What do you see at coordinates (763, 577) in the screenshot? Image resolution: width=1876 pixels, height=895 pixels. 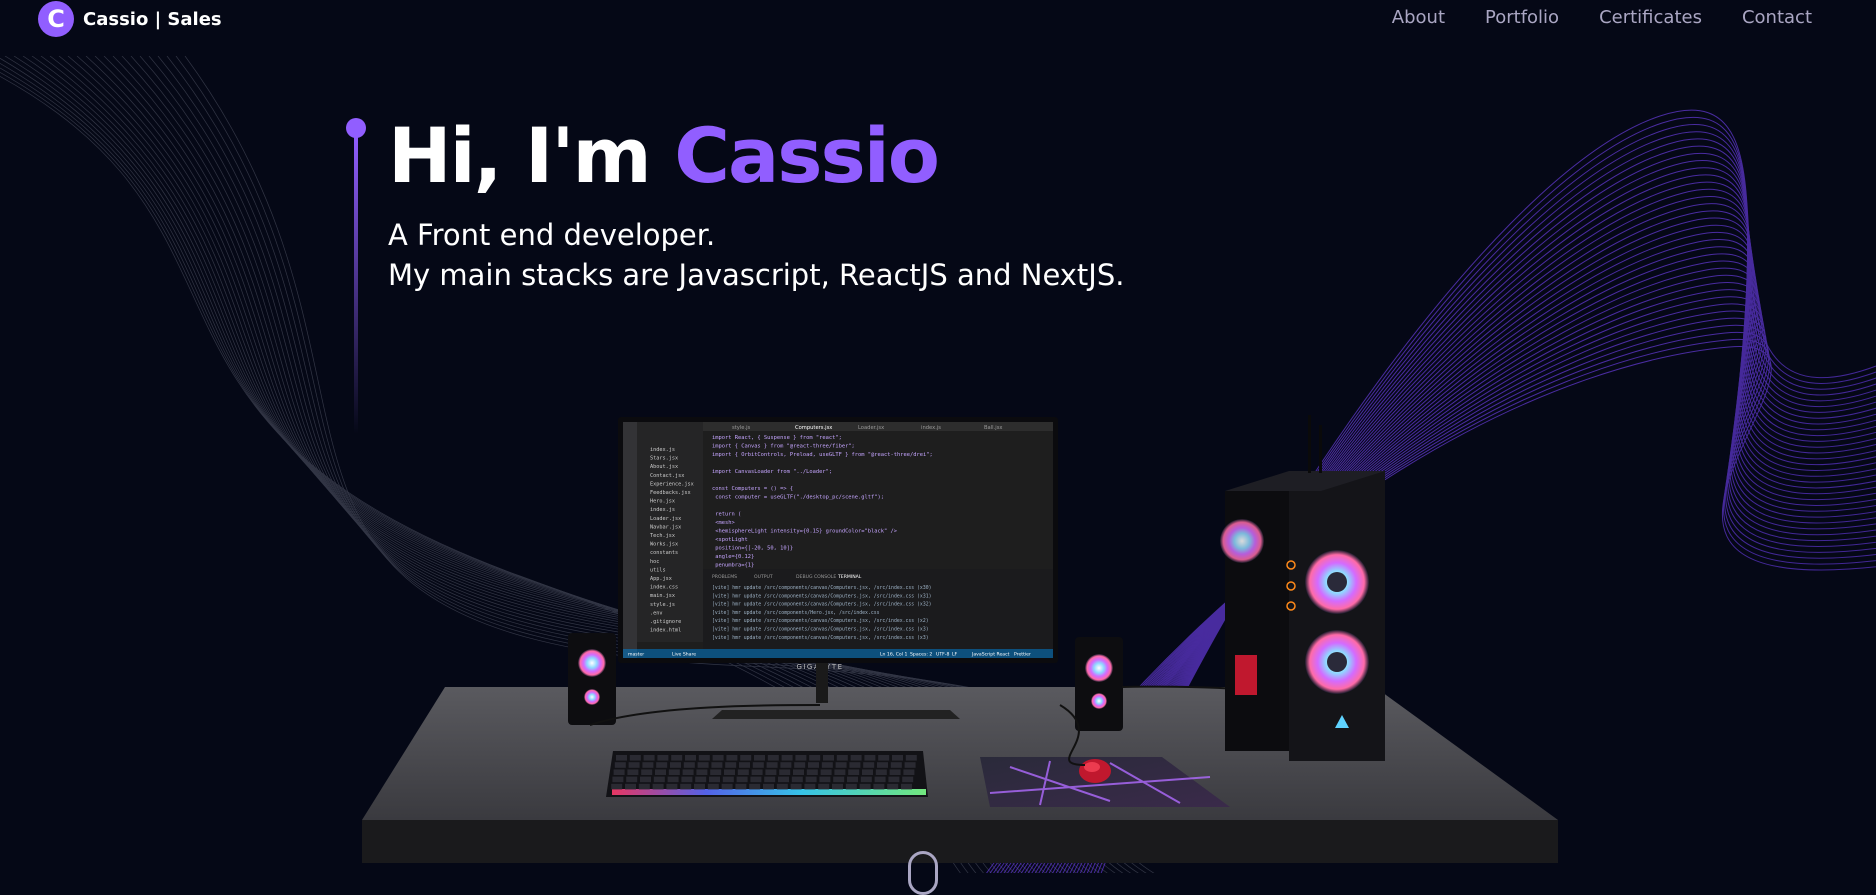 I see `panel-tab: OUTPUT` at bounding box center [763, 577].